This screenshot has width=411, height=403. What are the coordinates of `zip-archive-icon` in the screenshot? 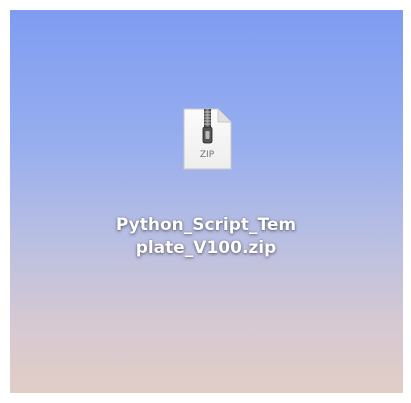 It's located at (207, 139).